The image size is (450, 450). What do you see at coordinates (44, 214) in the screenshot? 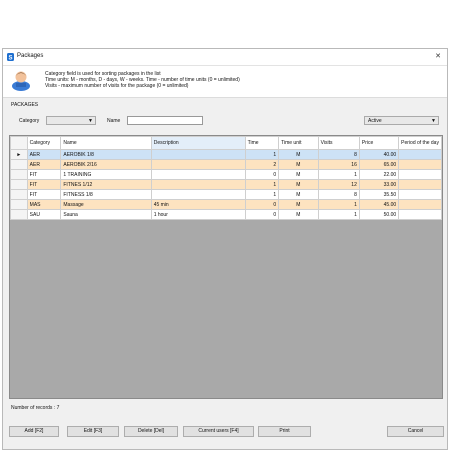
I see `cell-category: SAU` at bounding box center [44, 214].